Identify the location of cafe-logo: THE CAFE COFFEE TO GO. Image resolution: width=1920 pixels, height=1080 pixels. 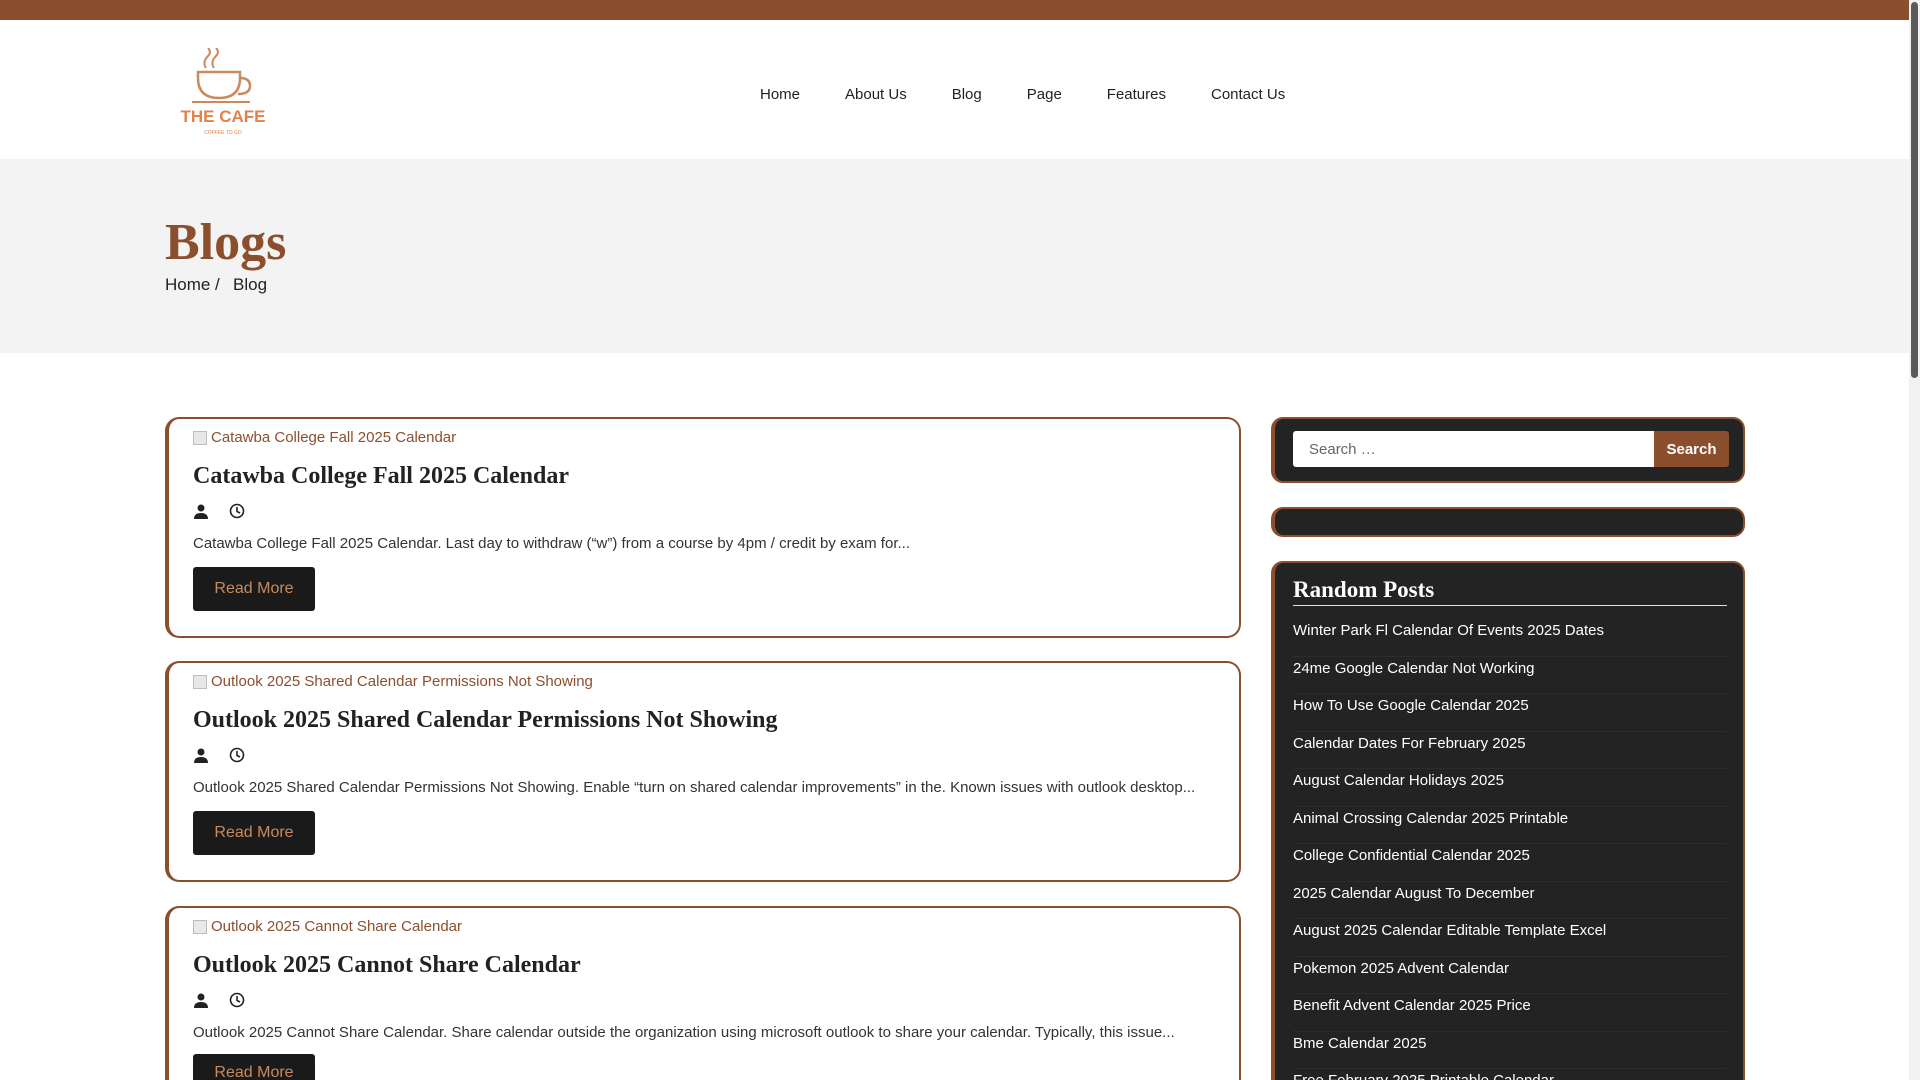
(223, 95).